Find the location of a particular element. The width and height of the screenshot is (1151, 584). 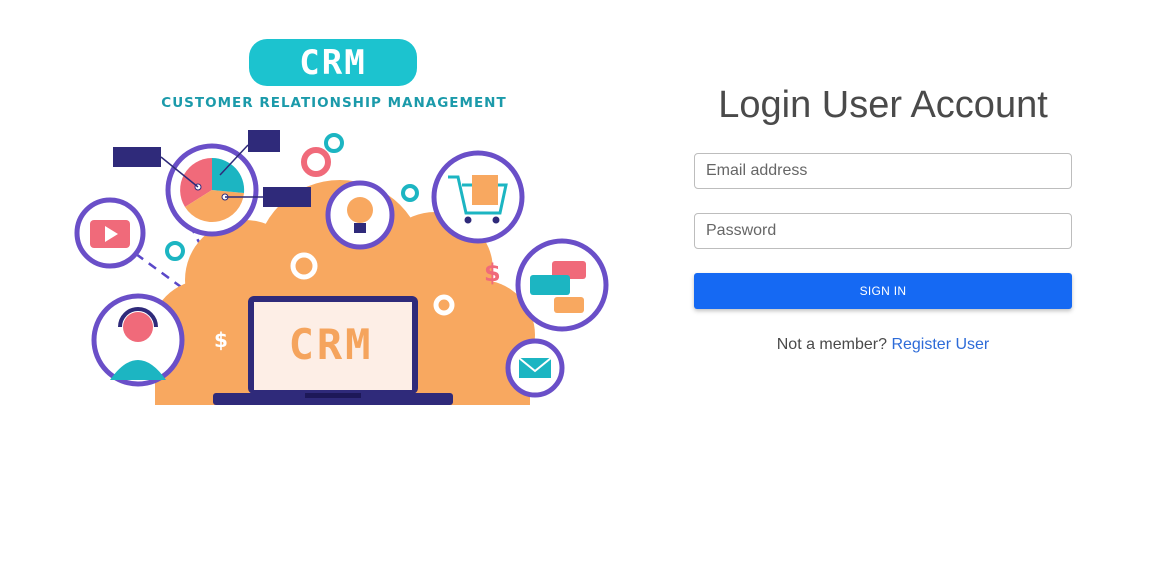

register-prompt: Not a member? Register User is located at coordinates (883, 345).